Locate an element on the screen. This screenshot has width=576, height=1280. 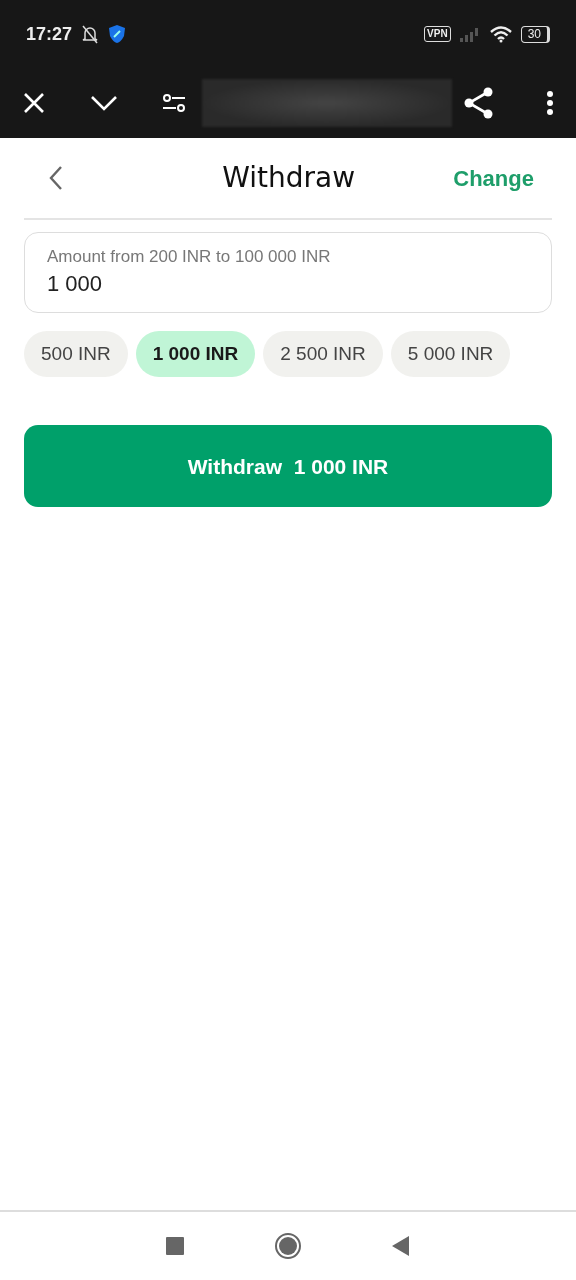
amount-chip: 5 000 INR is located at coordinates (450, 354).